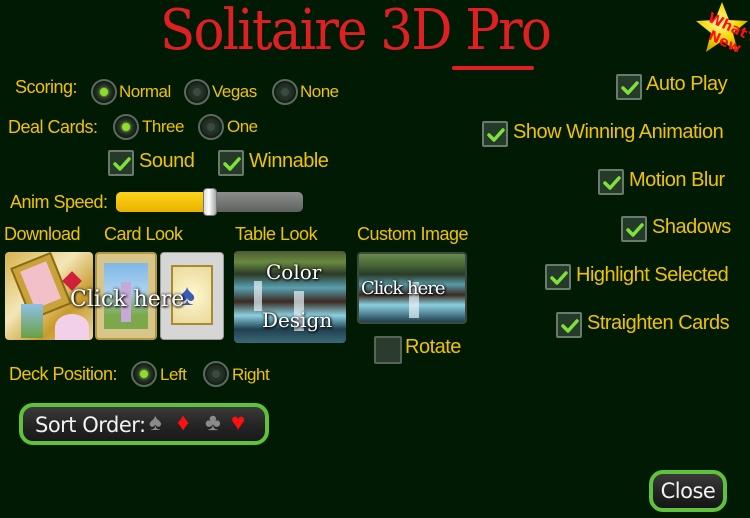 This screenshot has height=518, width=750. Describe the element at coordinates (126, 127) in the screenshot. I see `deal-three-radio` at that location.